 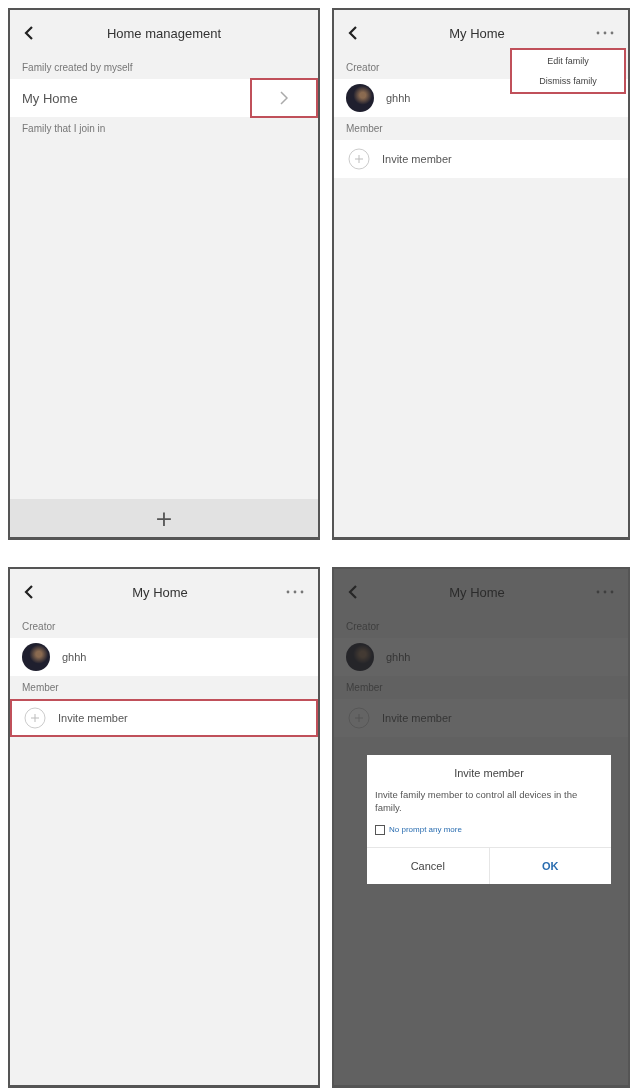 I want to click on menu-item: Edit family, so click(x=568, y=61).